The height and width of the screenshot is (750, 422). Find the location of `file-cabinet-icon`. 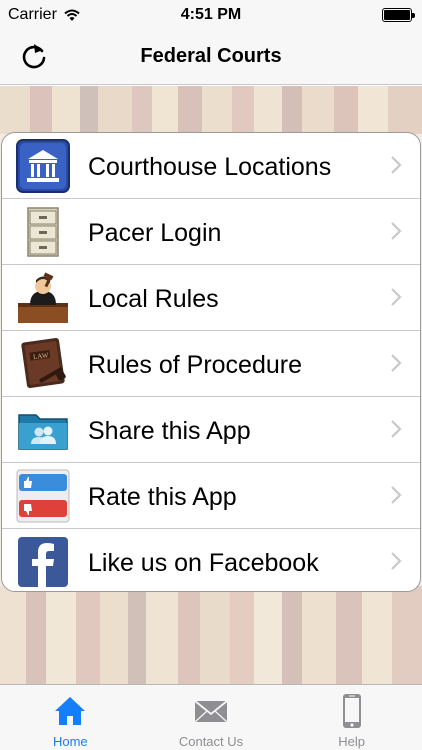

file-cabinet-icon is located at coordinates (43, 232).